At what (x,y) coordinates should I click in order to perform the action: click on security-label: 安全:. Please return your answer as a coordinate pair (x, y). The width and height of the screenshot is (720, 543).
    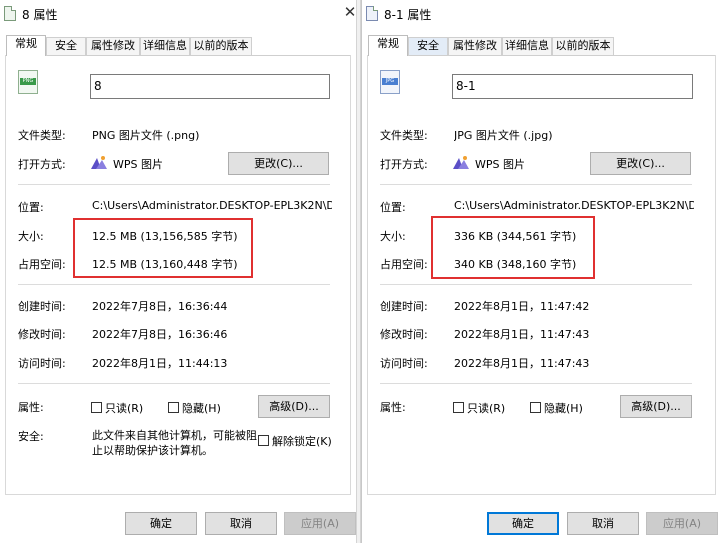
    Looking at the image, I should click on (31, 436).